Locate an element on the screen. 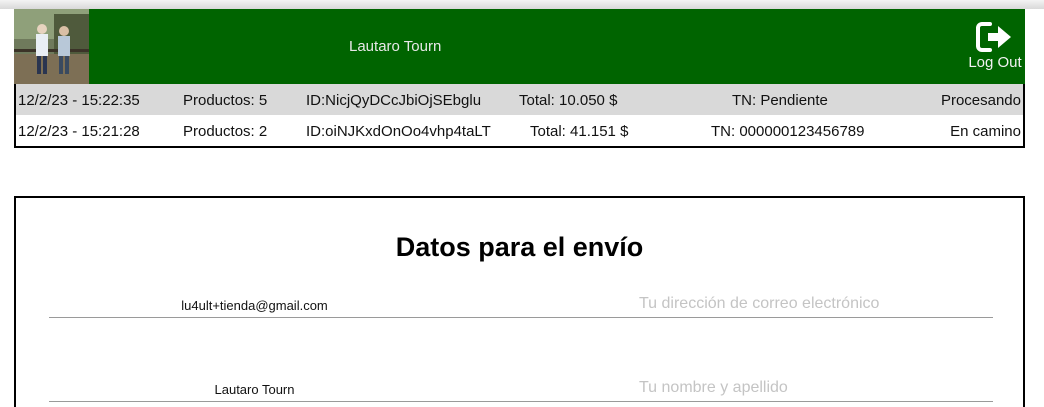 The width and height of the screenshot is (1044, 407). header-user-name: Lautaro Tourn is located at coordinates (395, 46).